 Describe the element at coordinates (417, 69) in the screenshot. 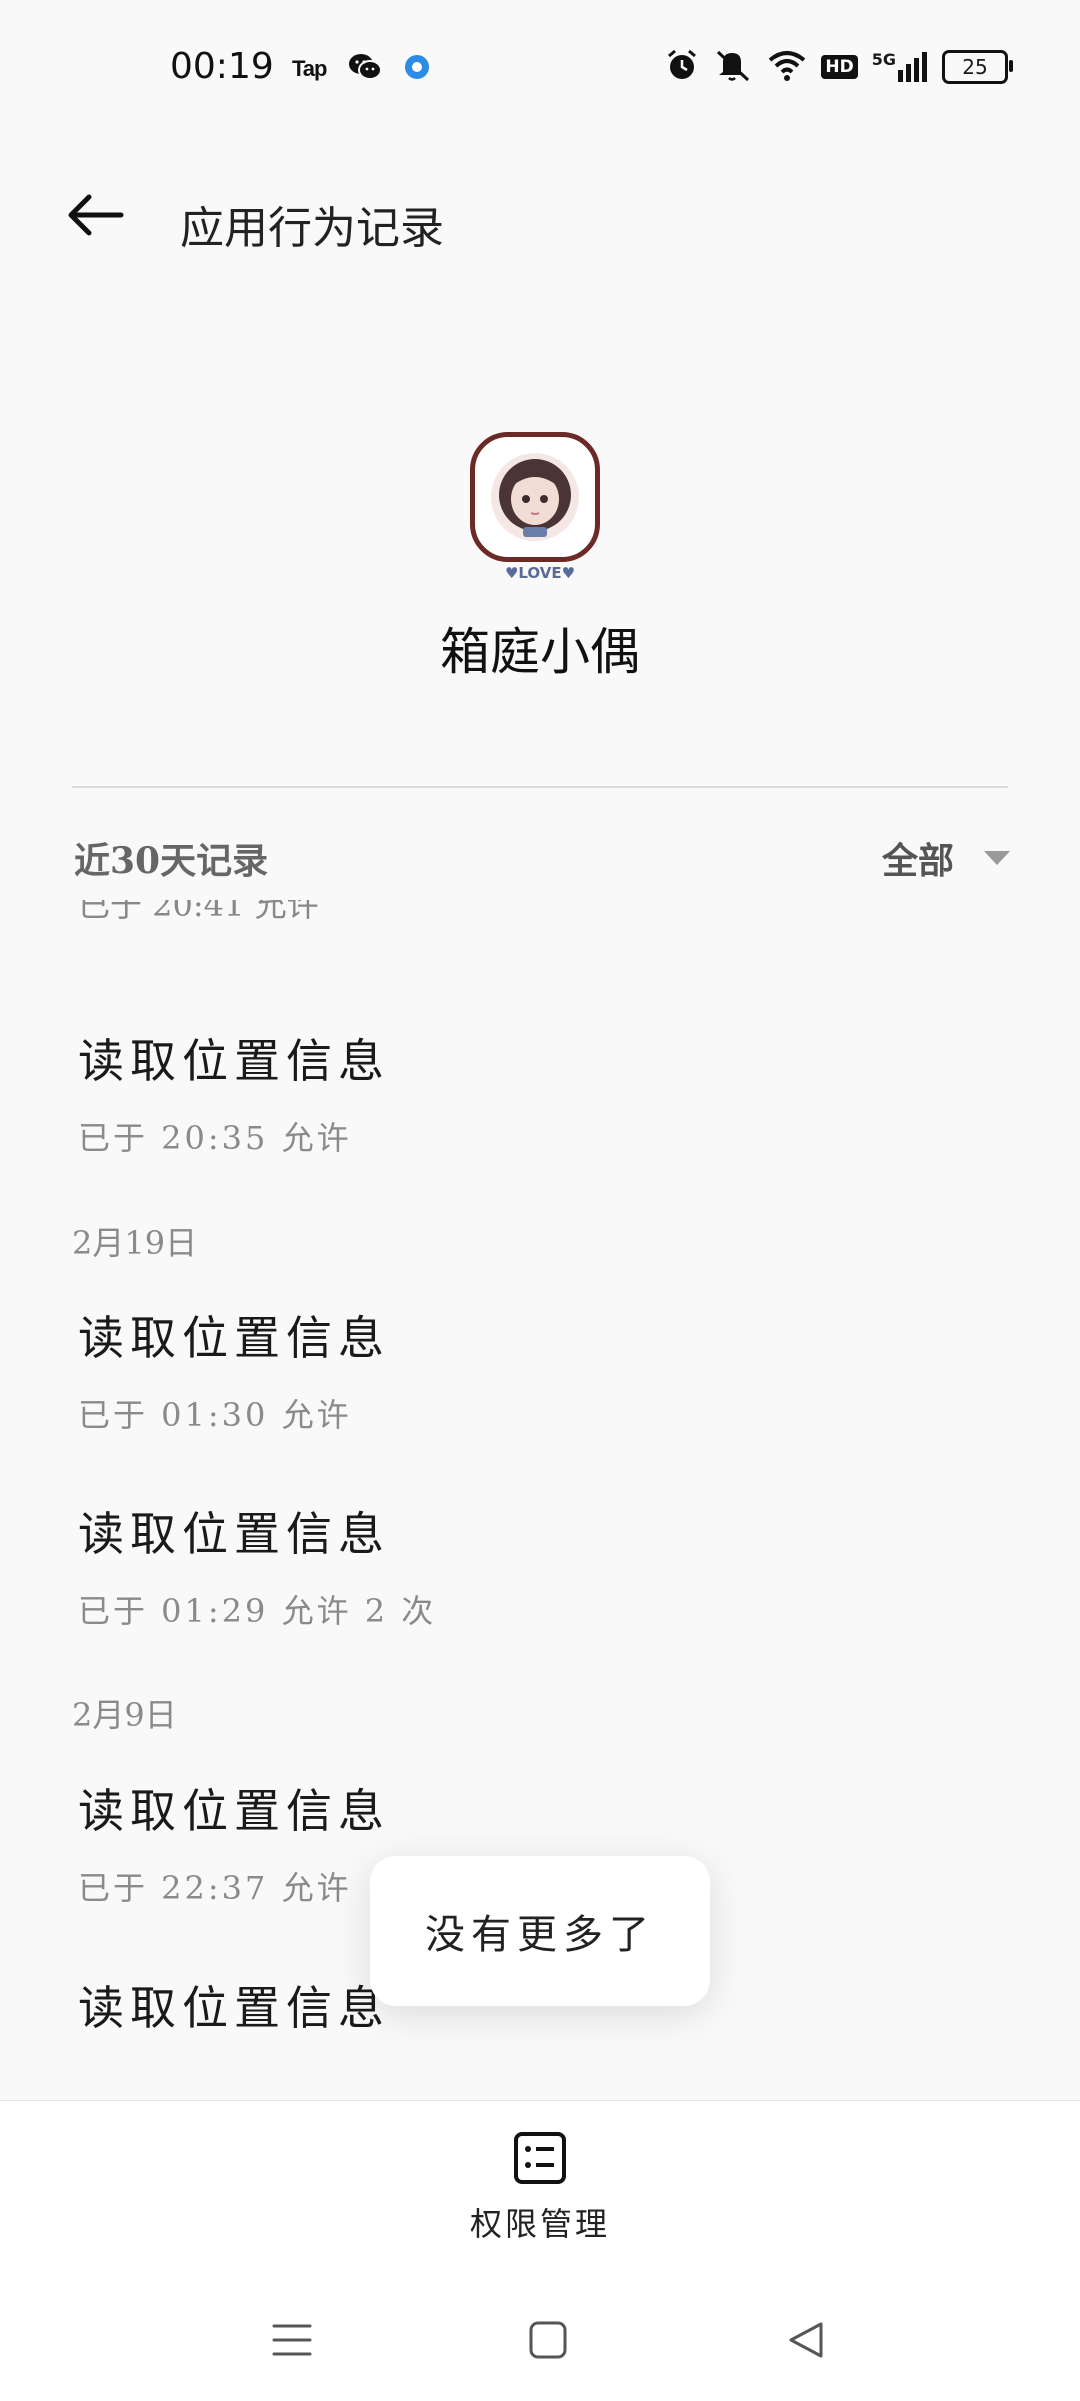

I see `location-dot-icon` at that location.